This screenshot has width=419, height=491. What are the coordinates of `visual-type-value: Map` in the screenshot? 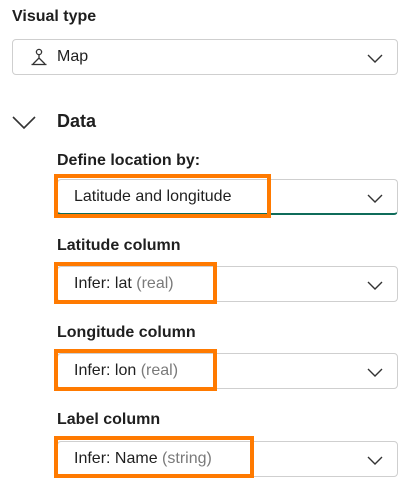 It's located at (73, 56).